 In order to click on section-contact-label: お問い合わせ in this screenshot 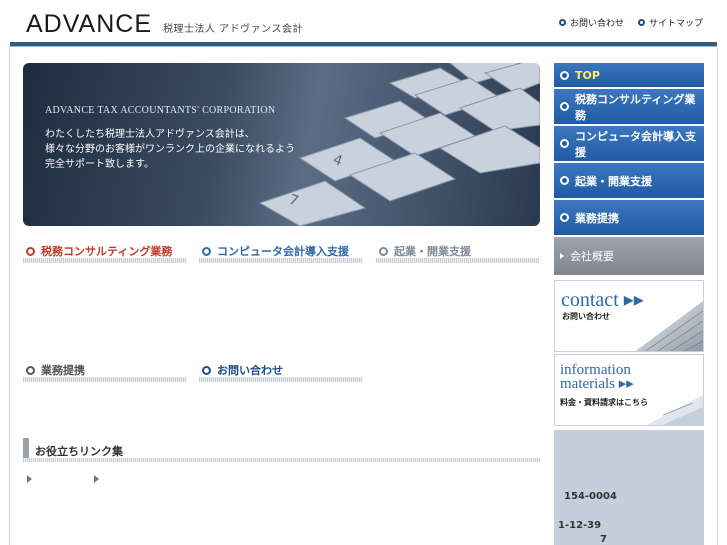, I will do `click(250, 370)`.